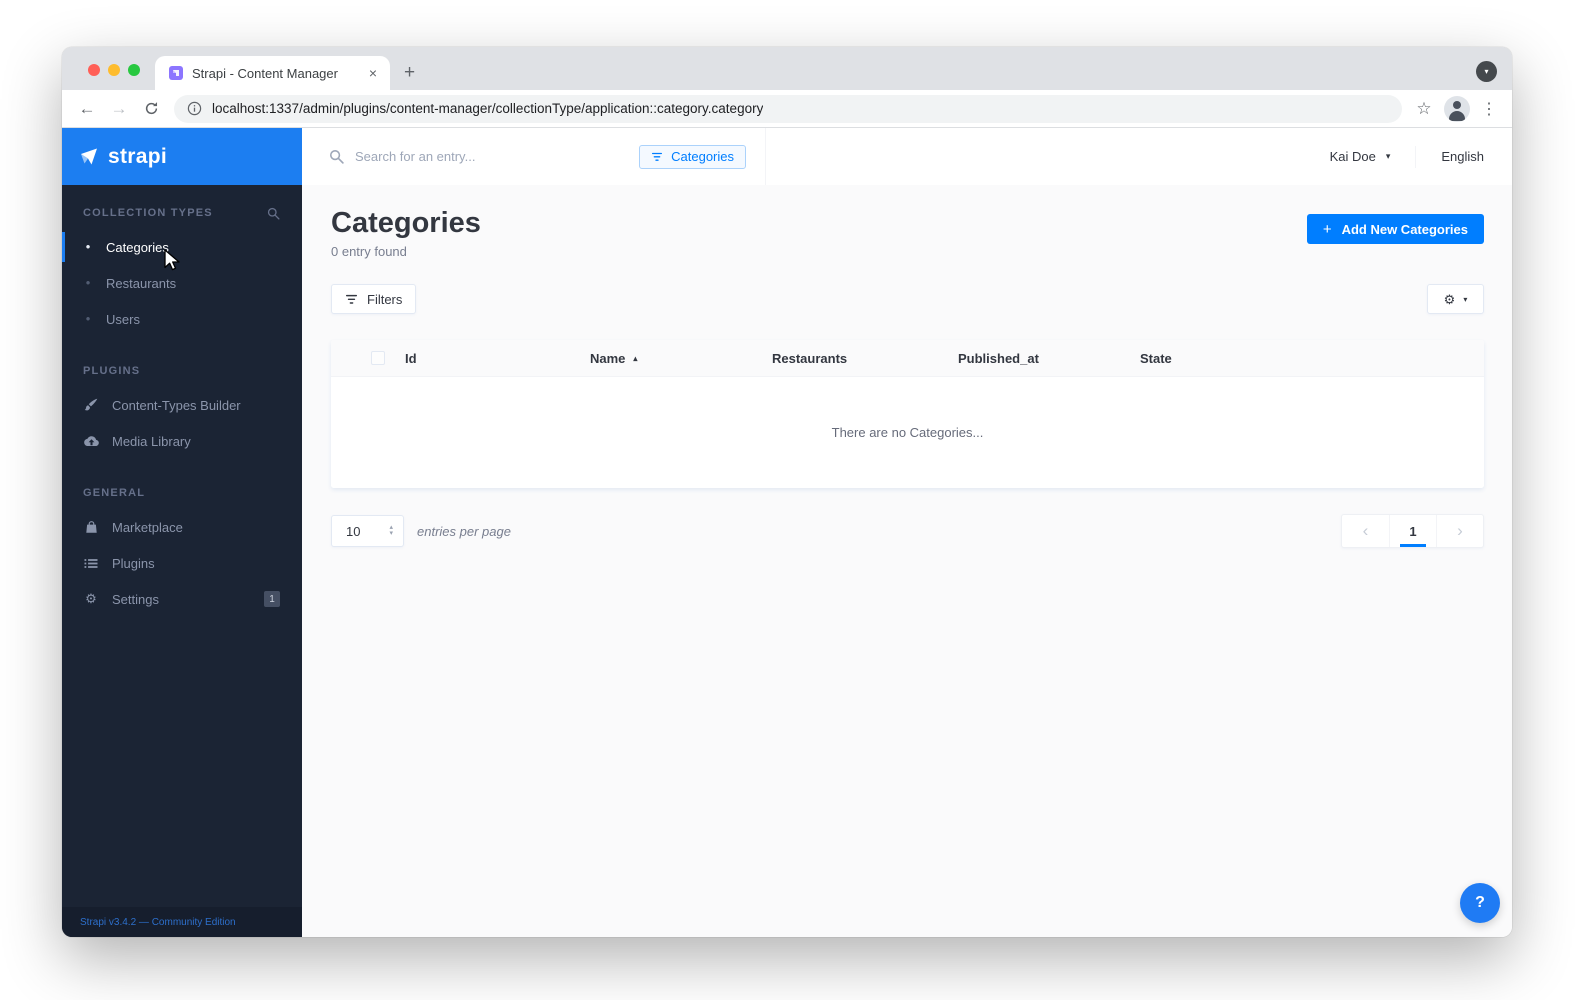 Image resolution: width=1580 pixels, height=1000 pixels. I want to click on browser-tab-strip: Strapi - Content Manager × + ▾, so click(787, 68).